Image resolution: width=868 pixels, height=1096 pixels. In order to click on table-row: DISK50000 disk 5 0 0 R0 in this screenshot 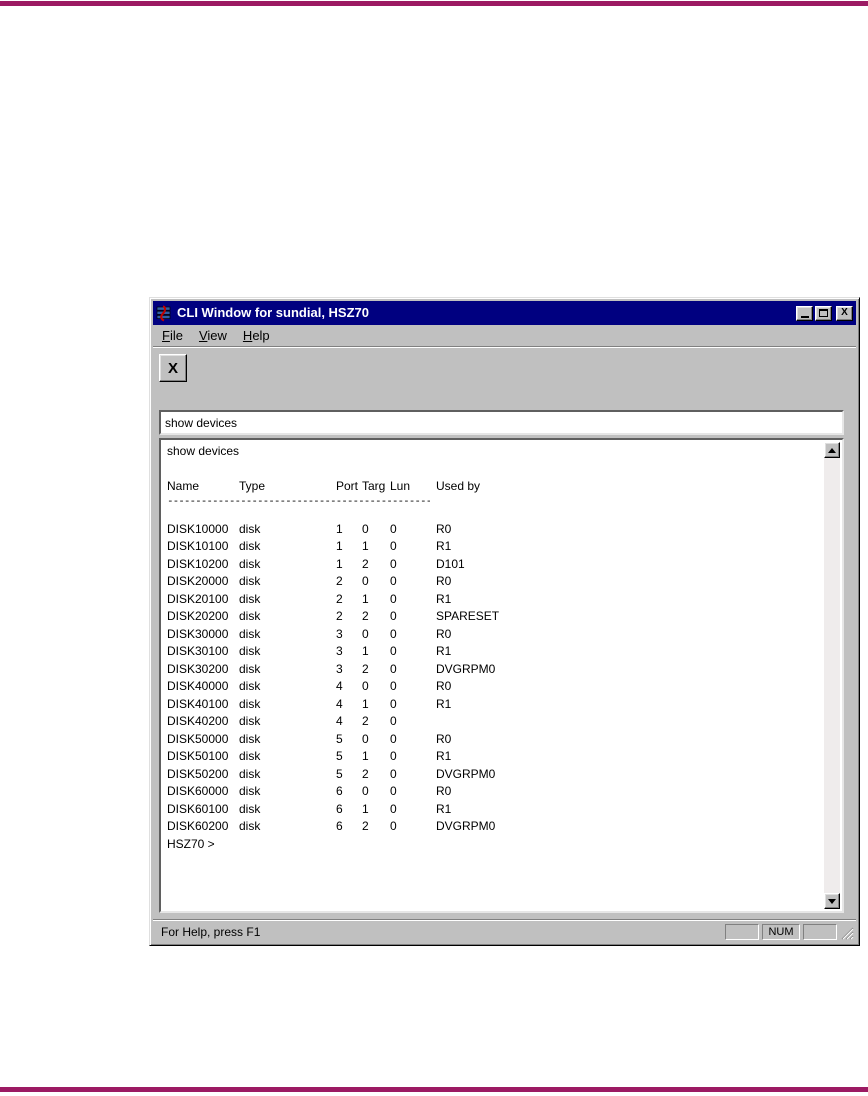, I will do `click(495, 740)`.